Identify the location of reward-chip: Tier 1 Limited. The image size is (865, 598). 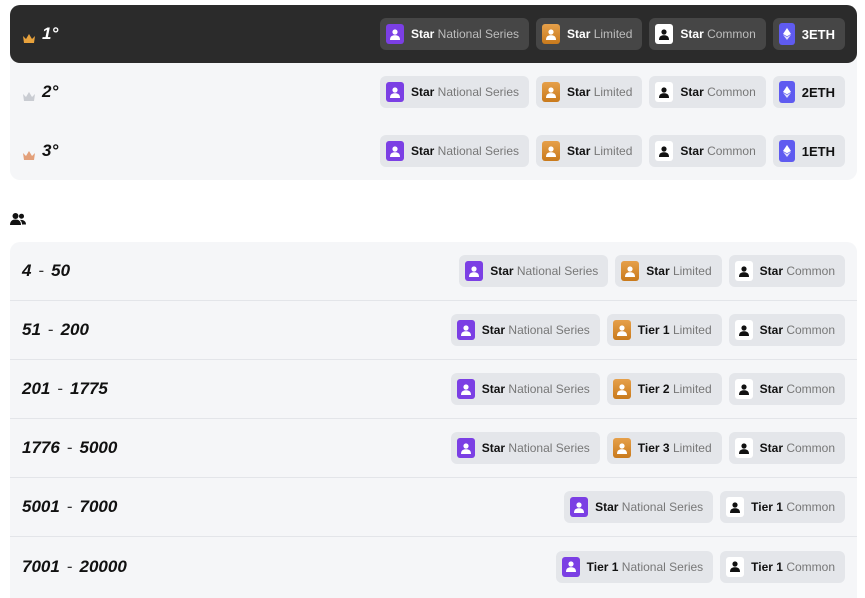
(664, 330).